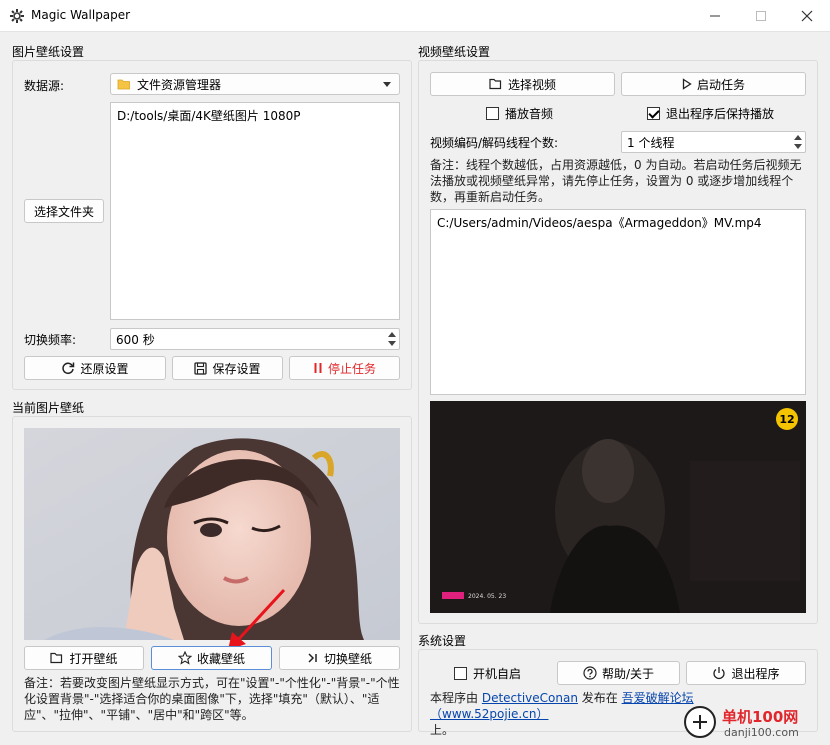  Describe the element at coordinates (179, 84) in the screenshot. I see `source-value: 文件资源管理器` at that location.